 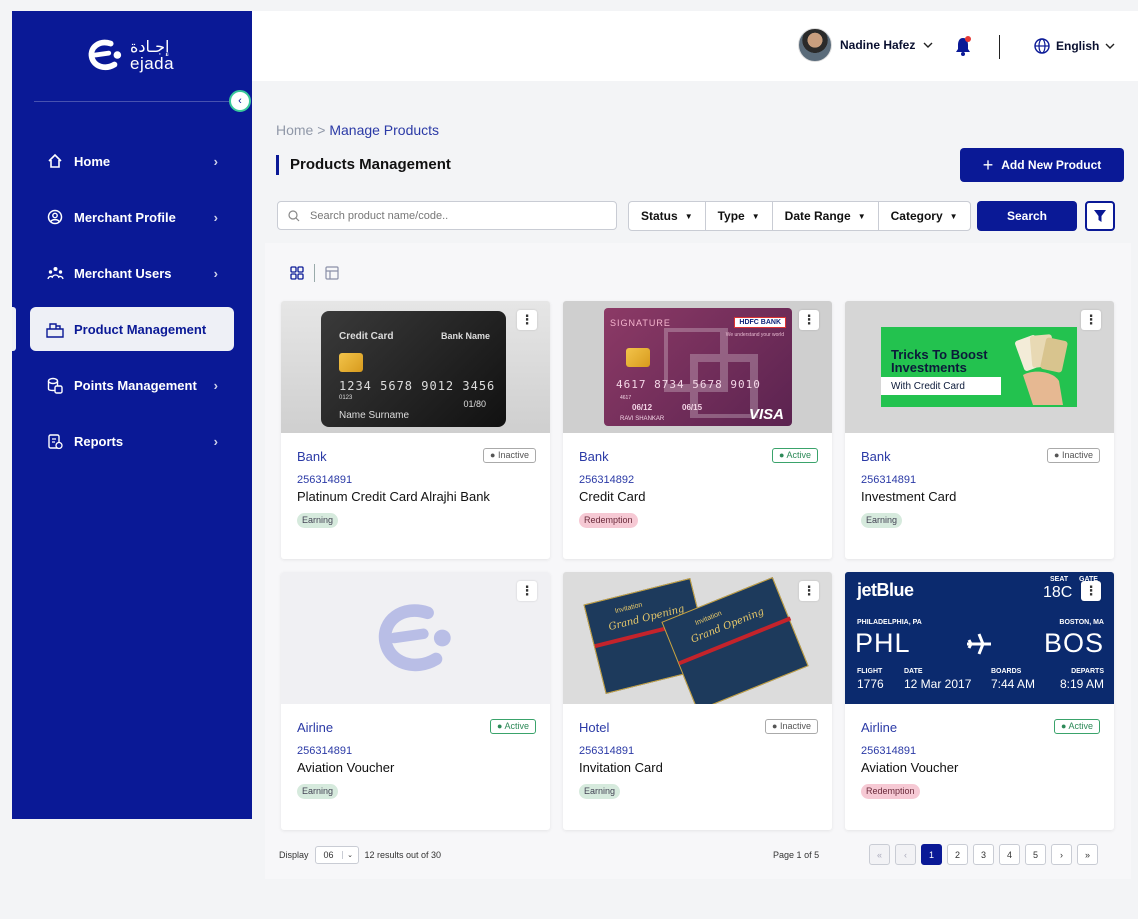 What do you see at coordinates (297, 273) in the screenshot?
I see `grid-view-icon` at bounding box center [297, 273].